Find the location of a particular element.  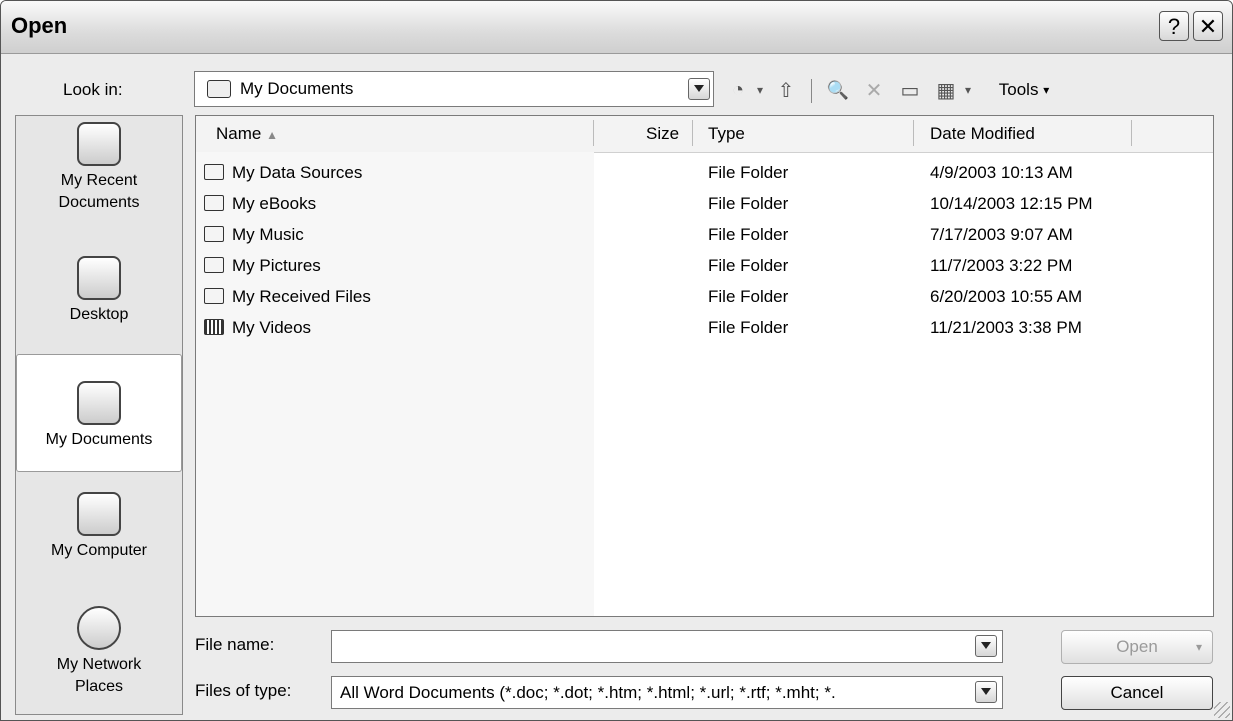

up-one-level-button: ⇧ is located at coordinates (786, 90).